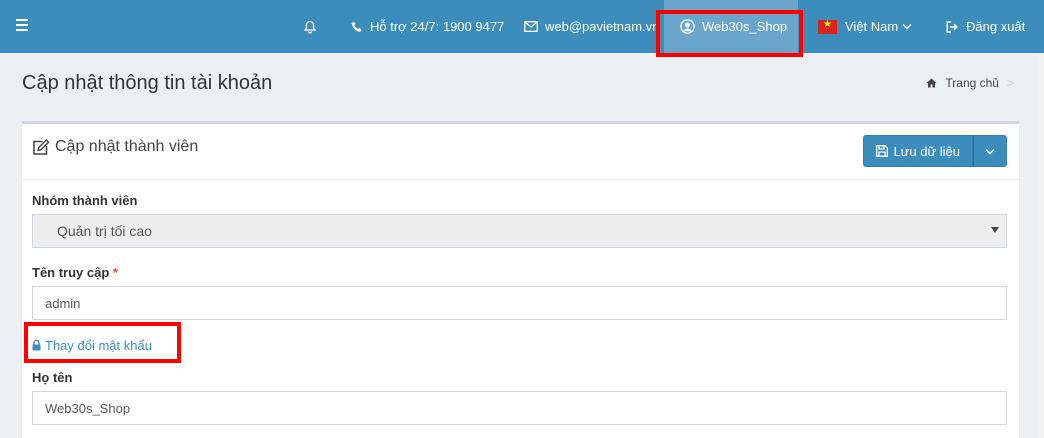  Describe the element at coordinates (827, 26) in the screenshot. I see `vietnam-flag-icon` at that location.